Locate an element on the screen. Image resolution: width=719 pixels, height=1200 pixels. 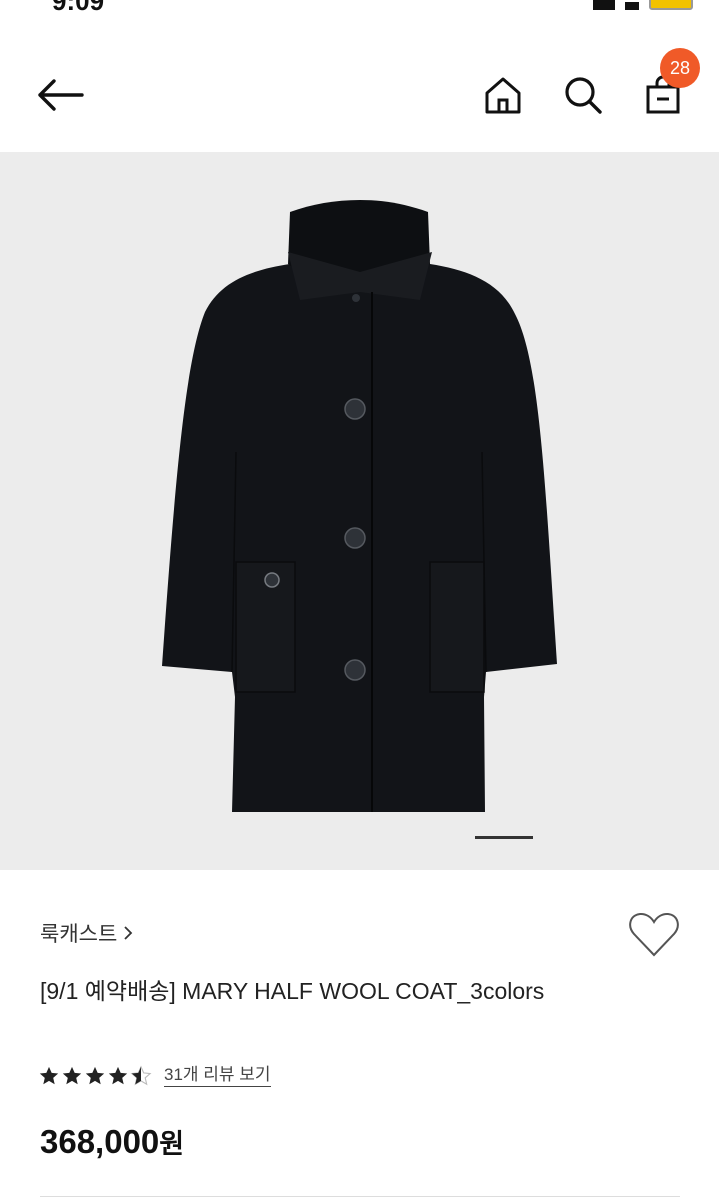
top-navigation-bar: 28 is located at coordinates (359, 95).